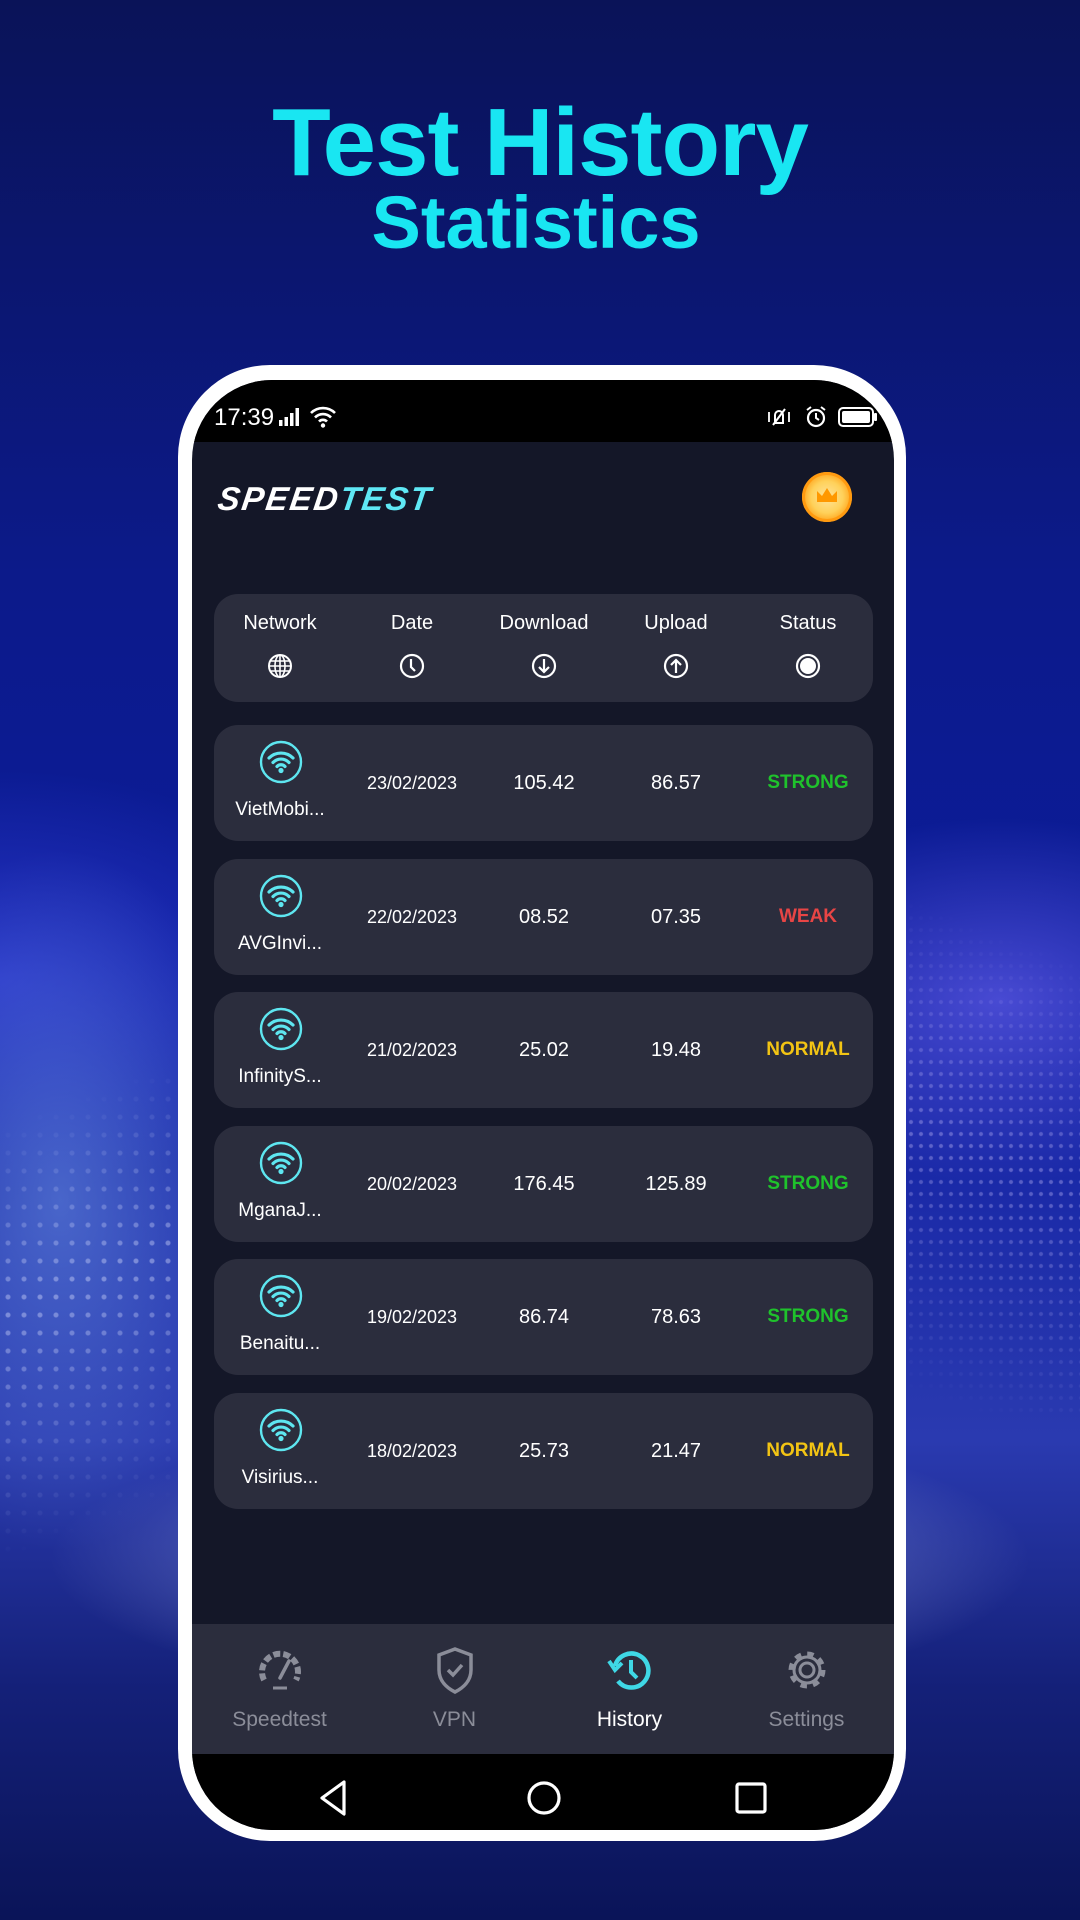 The height and width of the screenshot is (1920, 1080). I want to click on nav-vpn: VPN, so click(454, 1689).